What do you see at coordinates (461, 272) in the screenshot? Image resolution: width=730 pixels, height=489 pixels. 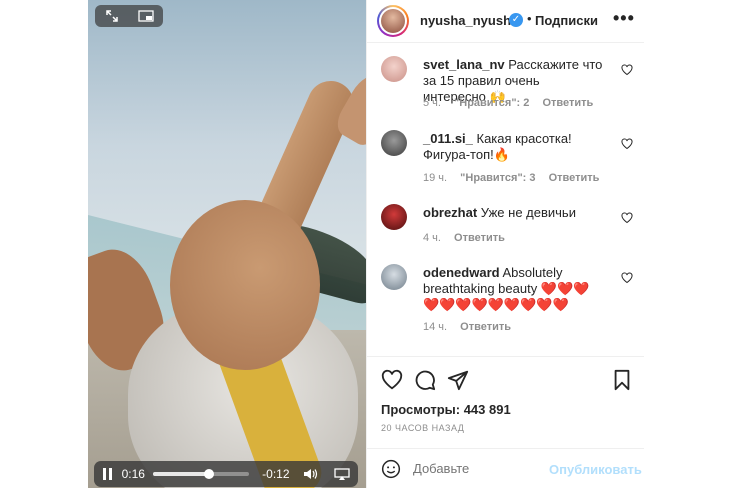 I see `comment-username: odenedward` at bounding box center [461, 272].